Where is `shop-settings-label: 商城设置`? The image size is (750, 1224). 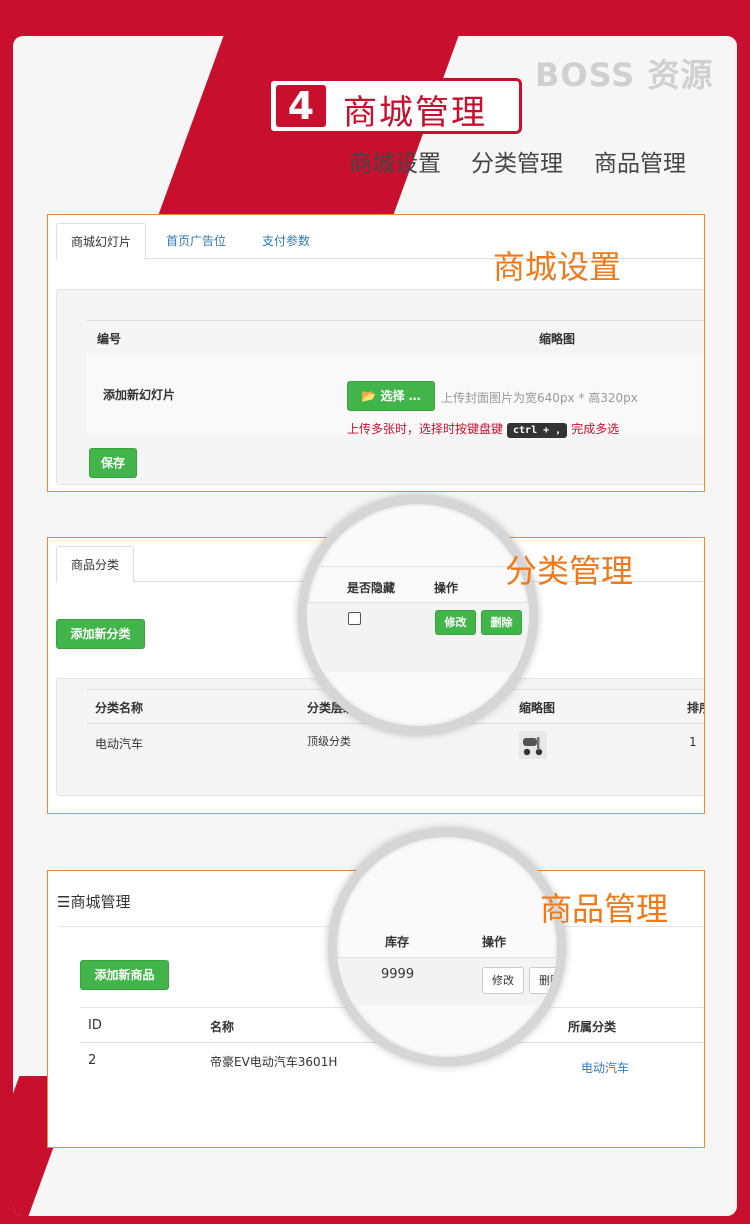 shop-settings-label: 商城设置 is located at coordinates (557, 267).